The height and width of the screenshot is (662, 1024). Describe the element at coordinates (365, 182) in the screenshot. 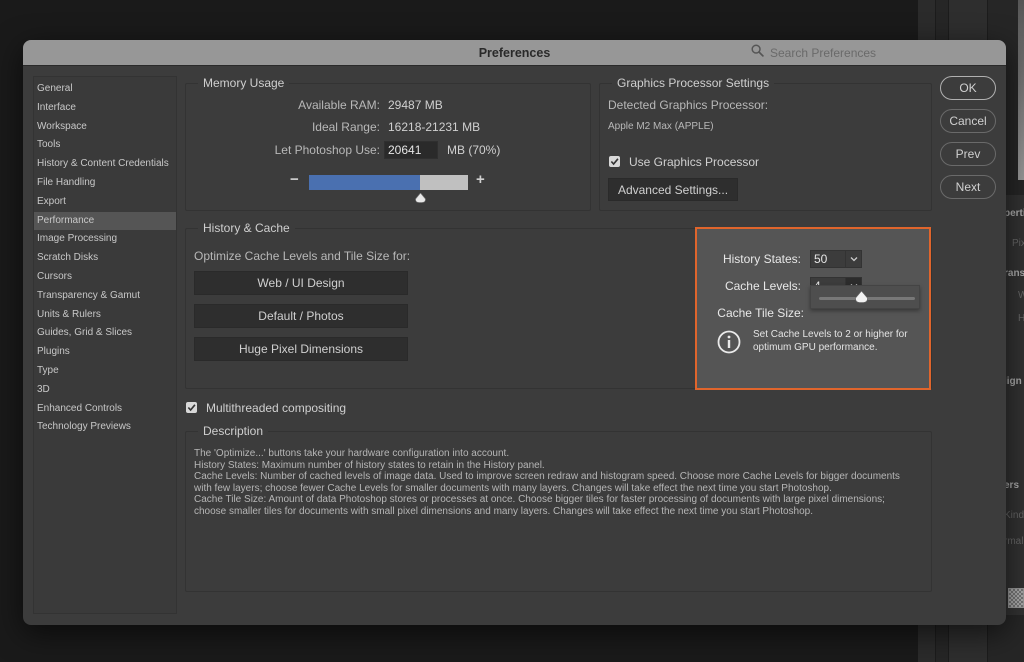

I see `memory-slider-fill` at that location.